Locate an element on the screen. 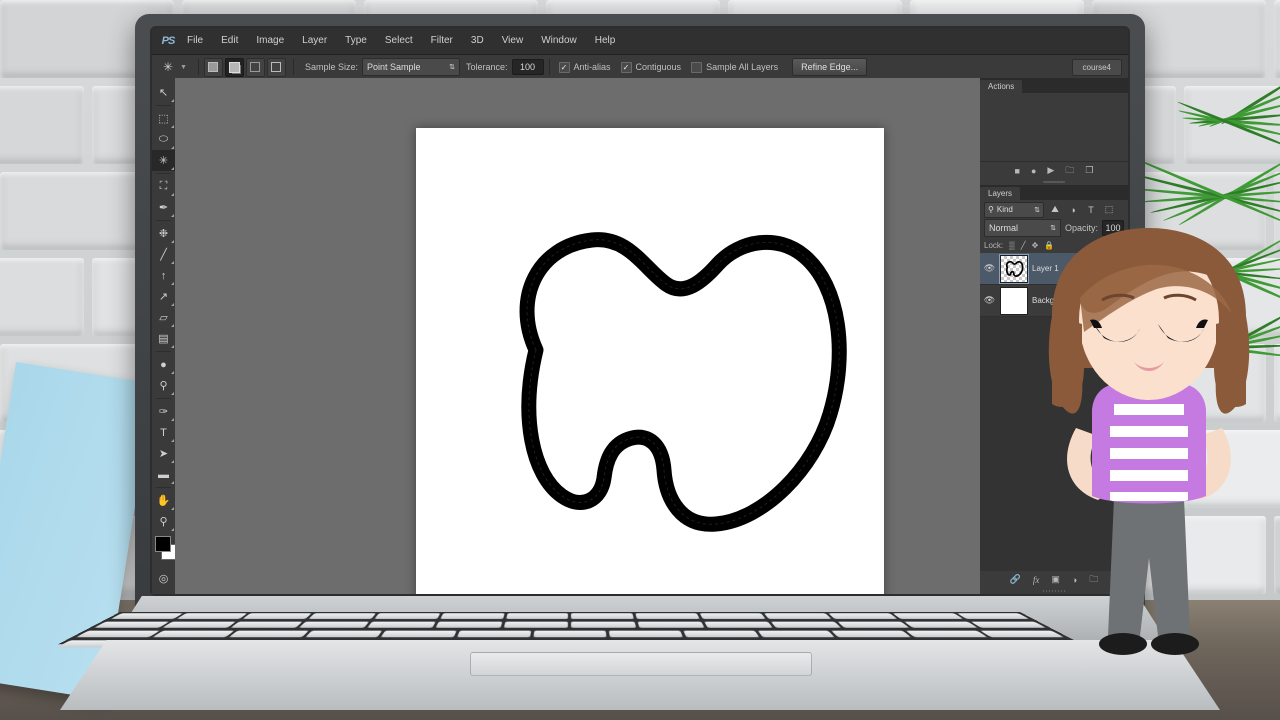  chevron-updown-icon: ⇅ is located at coordinates (1037, 210).